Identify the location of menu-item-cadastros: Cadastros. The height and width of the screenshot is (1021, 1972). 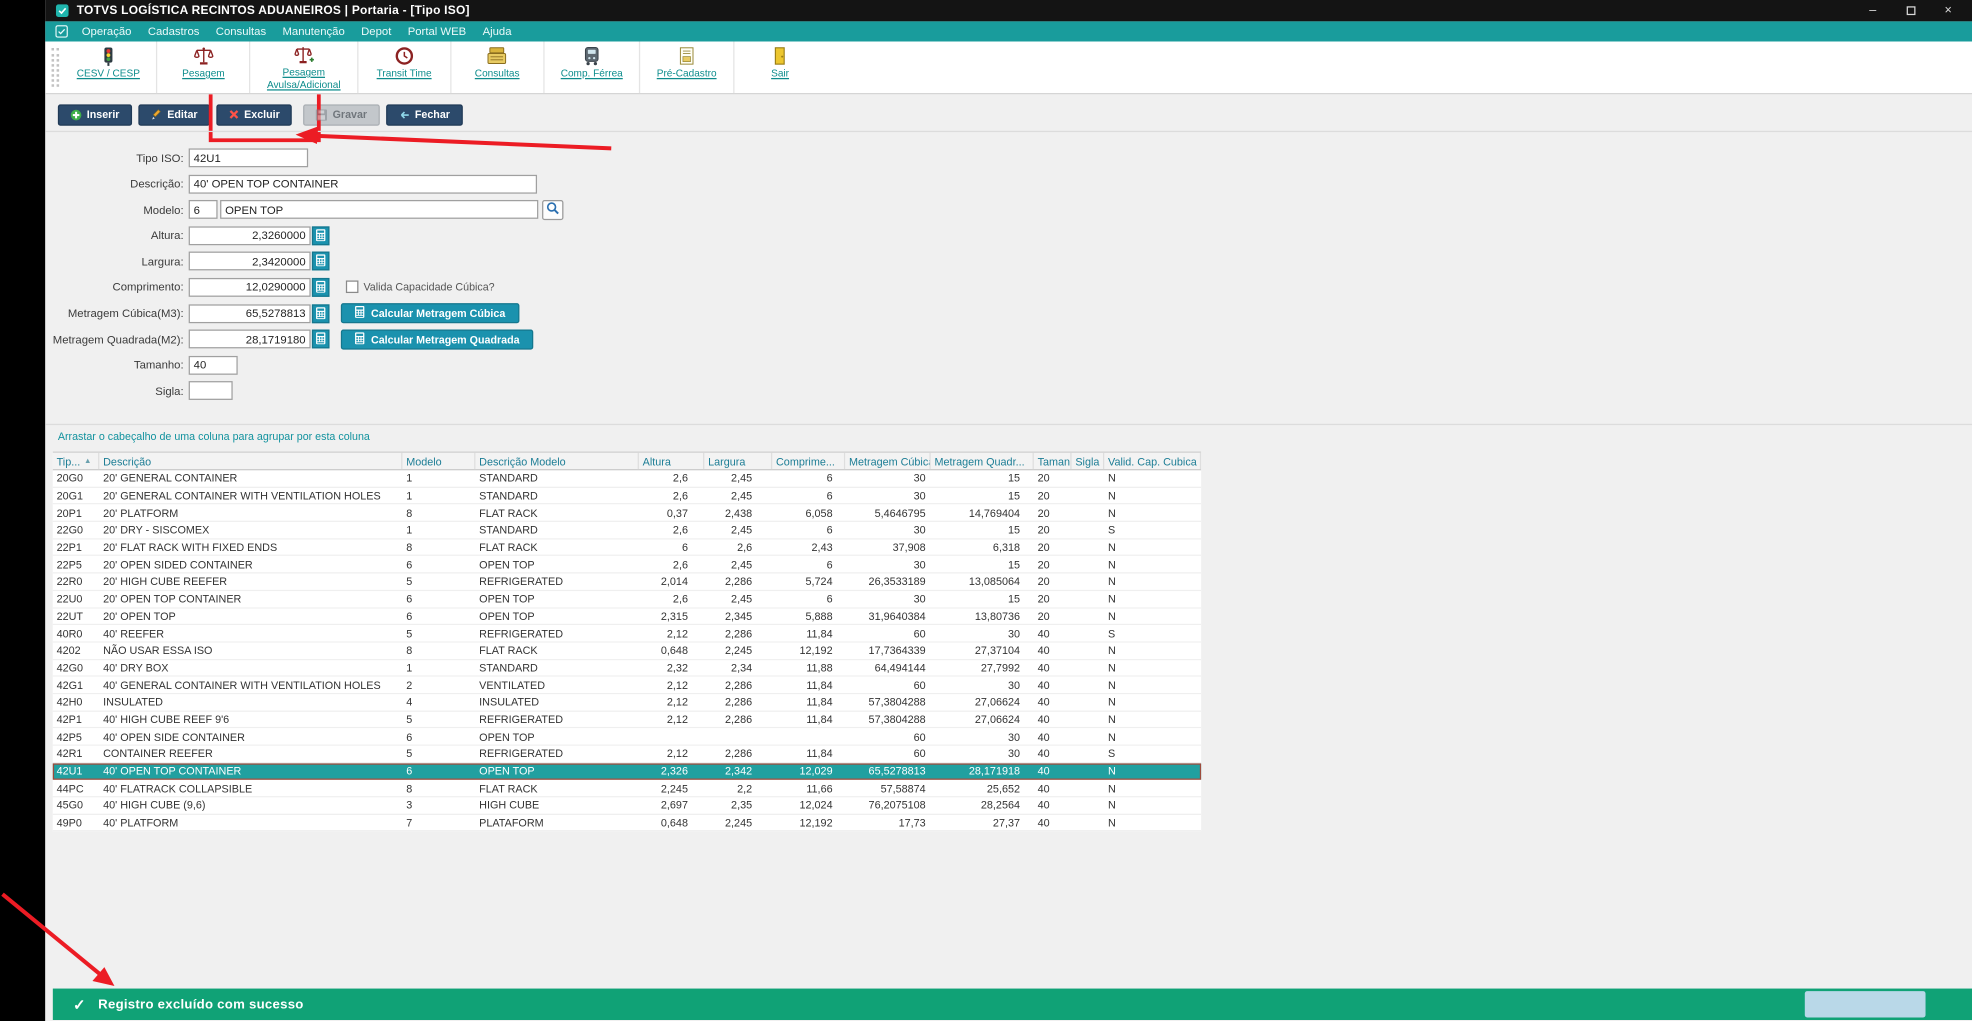
(174, 31).